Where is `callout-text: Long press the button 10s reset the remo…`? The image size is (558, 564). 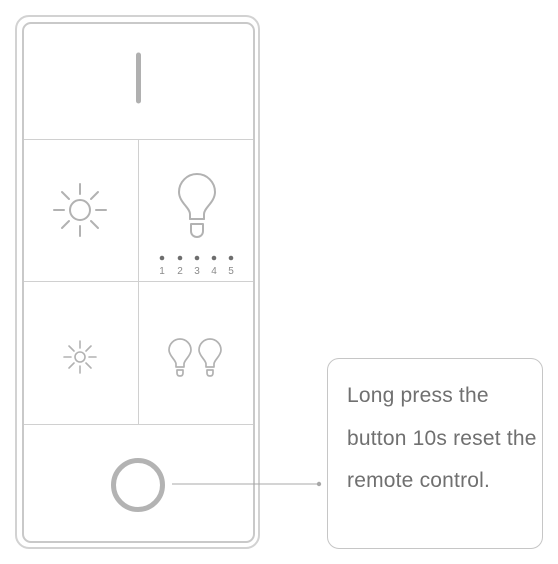 callout-text: Long press the button 10s reset the remo… is located at coordinates (442, 438).